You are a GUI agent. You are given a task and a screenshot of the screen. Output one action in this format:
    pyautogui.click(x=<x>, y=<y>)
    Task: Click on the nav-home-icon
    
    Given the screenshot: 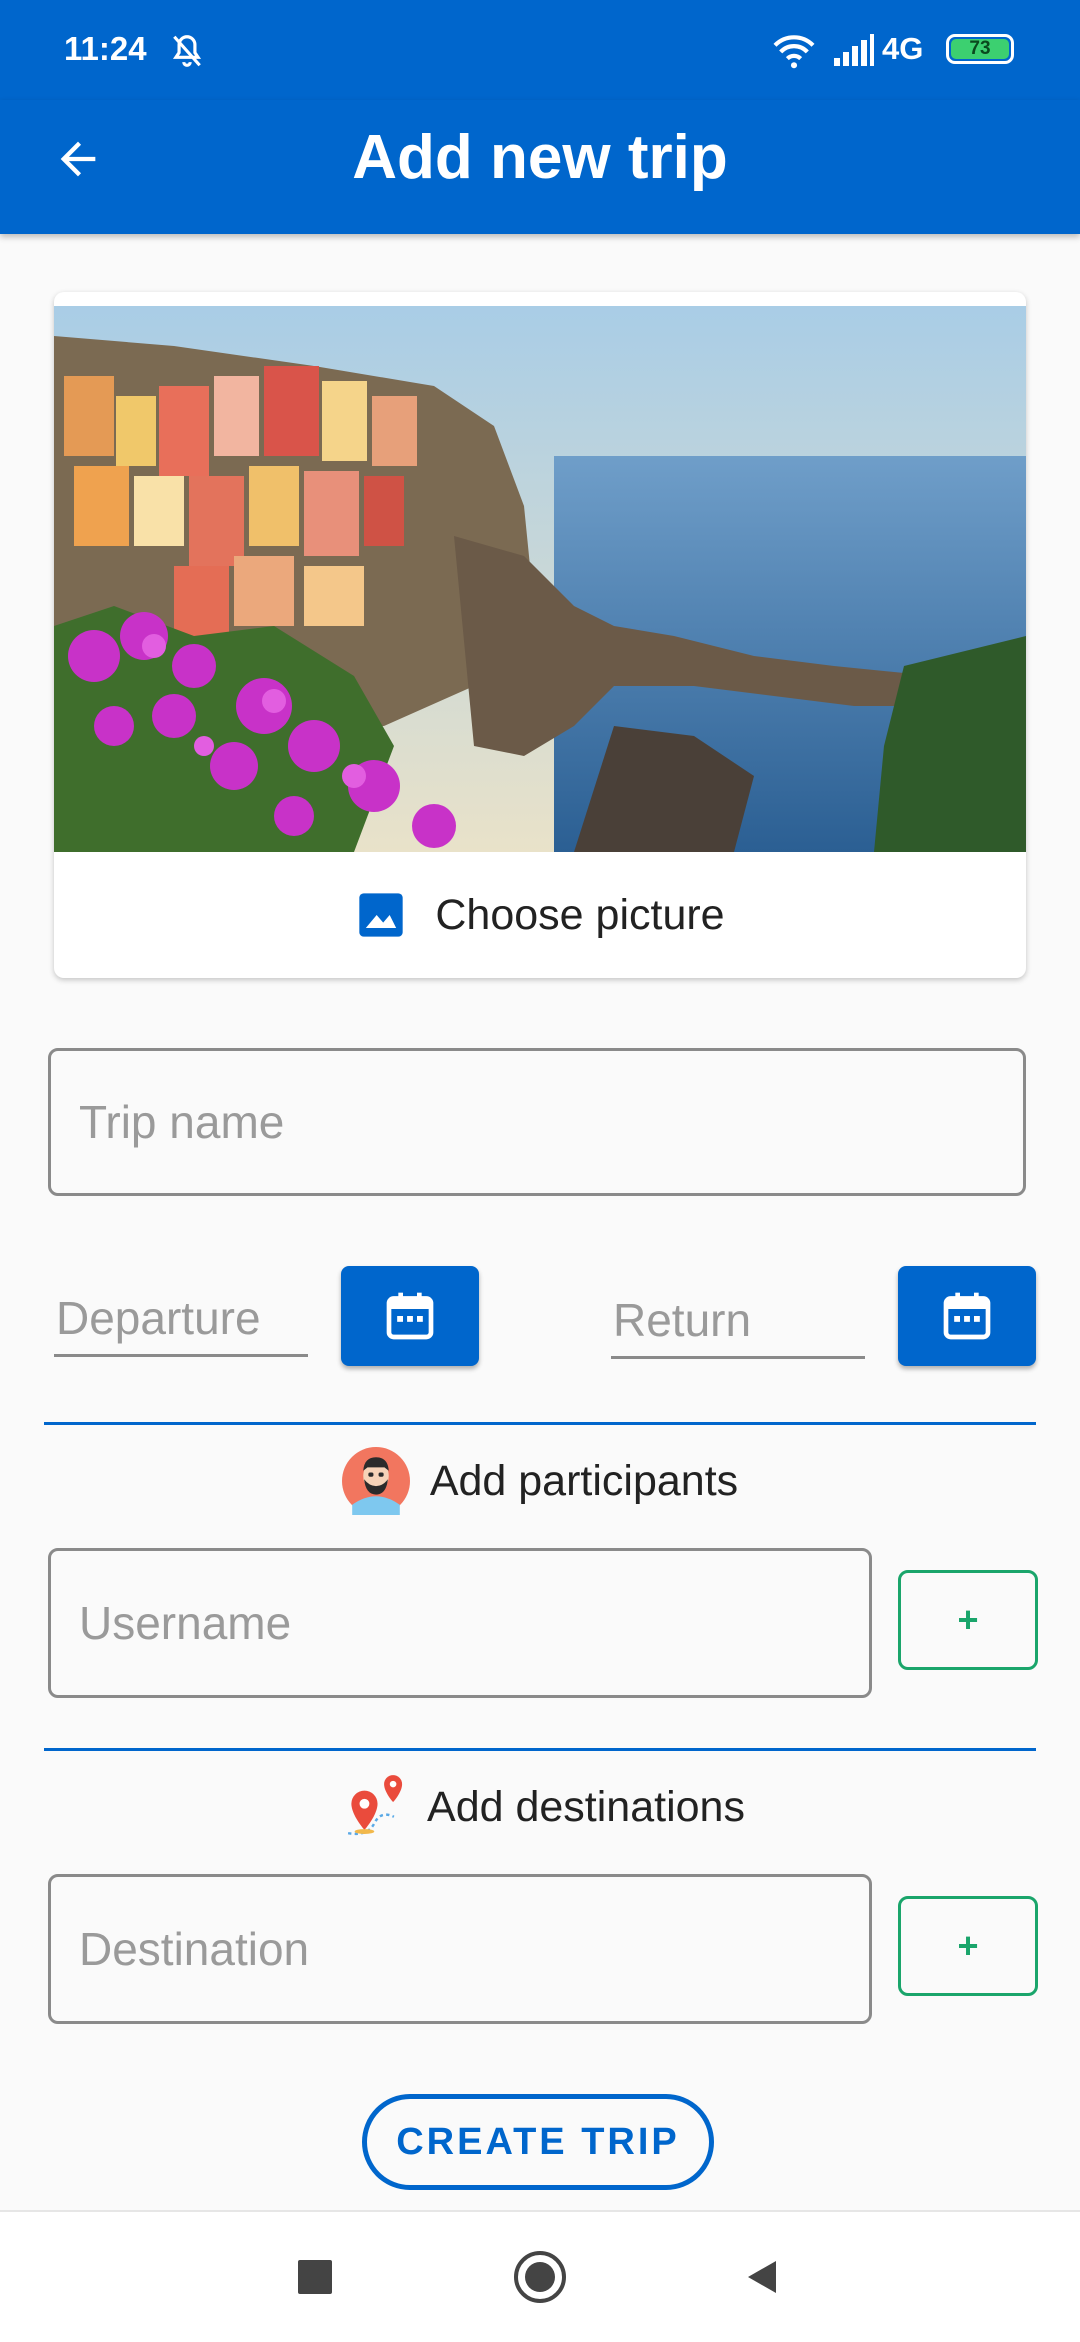 What is the action you would take?
    pyautogui.click(x=540, y=2277)
    